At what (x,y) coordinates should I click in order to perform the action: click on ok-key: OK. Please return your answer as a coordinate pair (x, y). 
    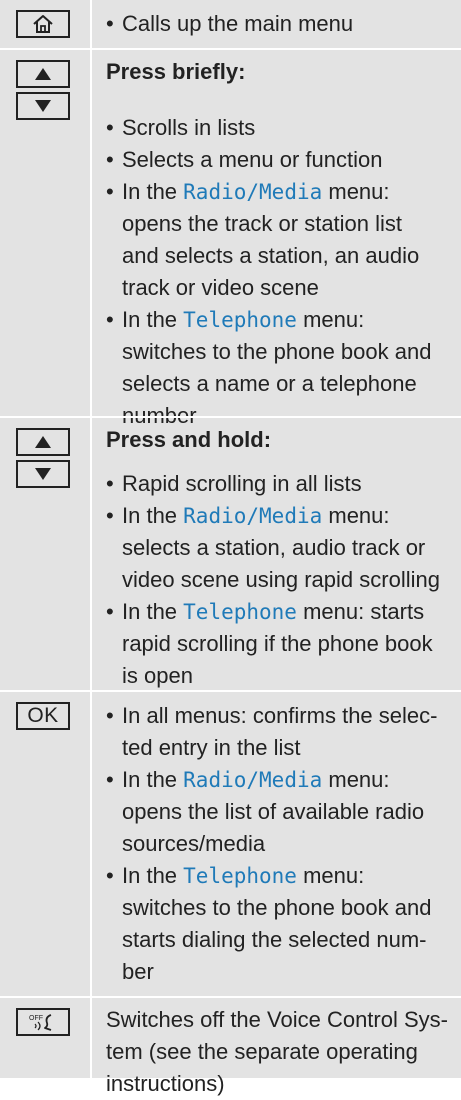
    Looking at the image, I should click on (43, 716).